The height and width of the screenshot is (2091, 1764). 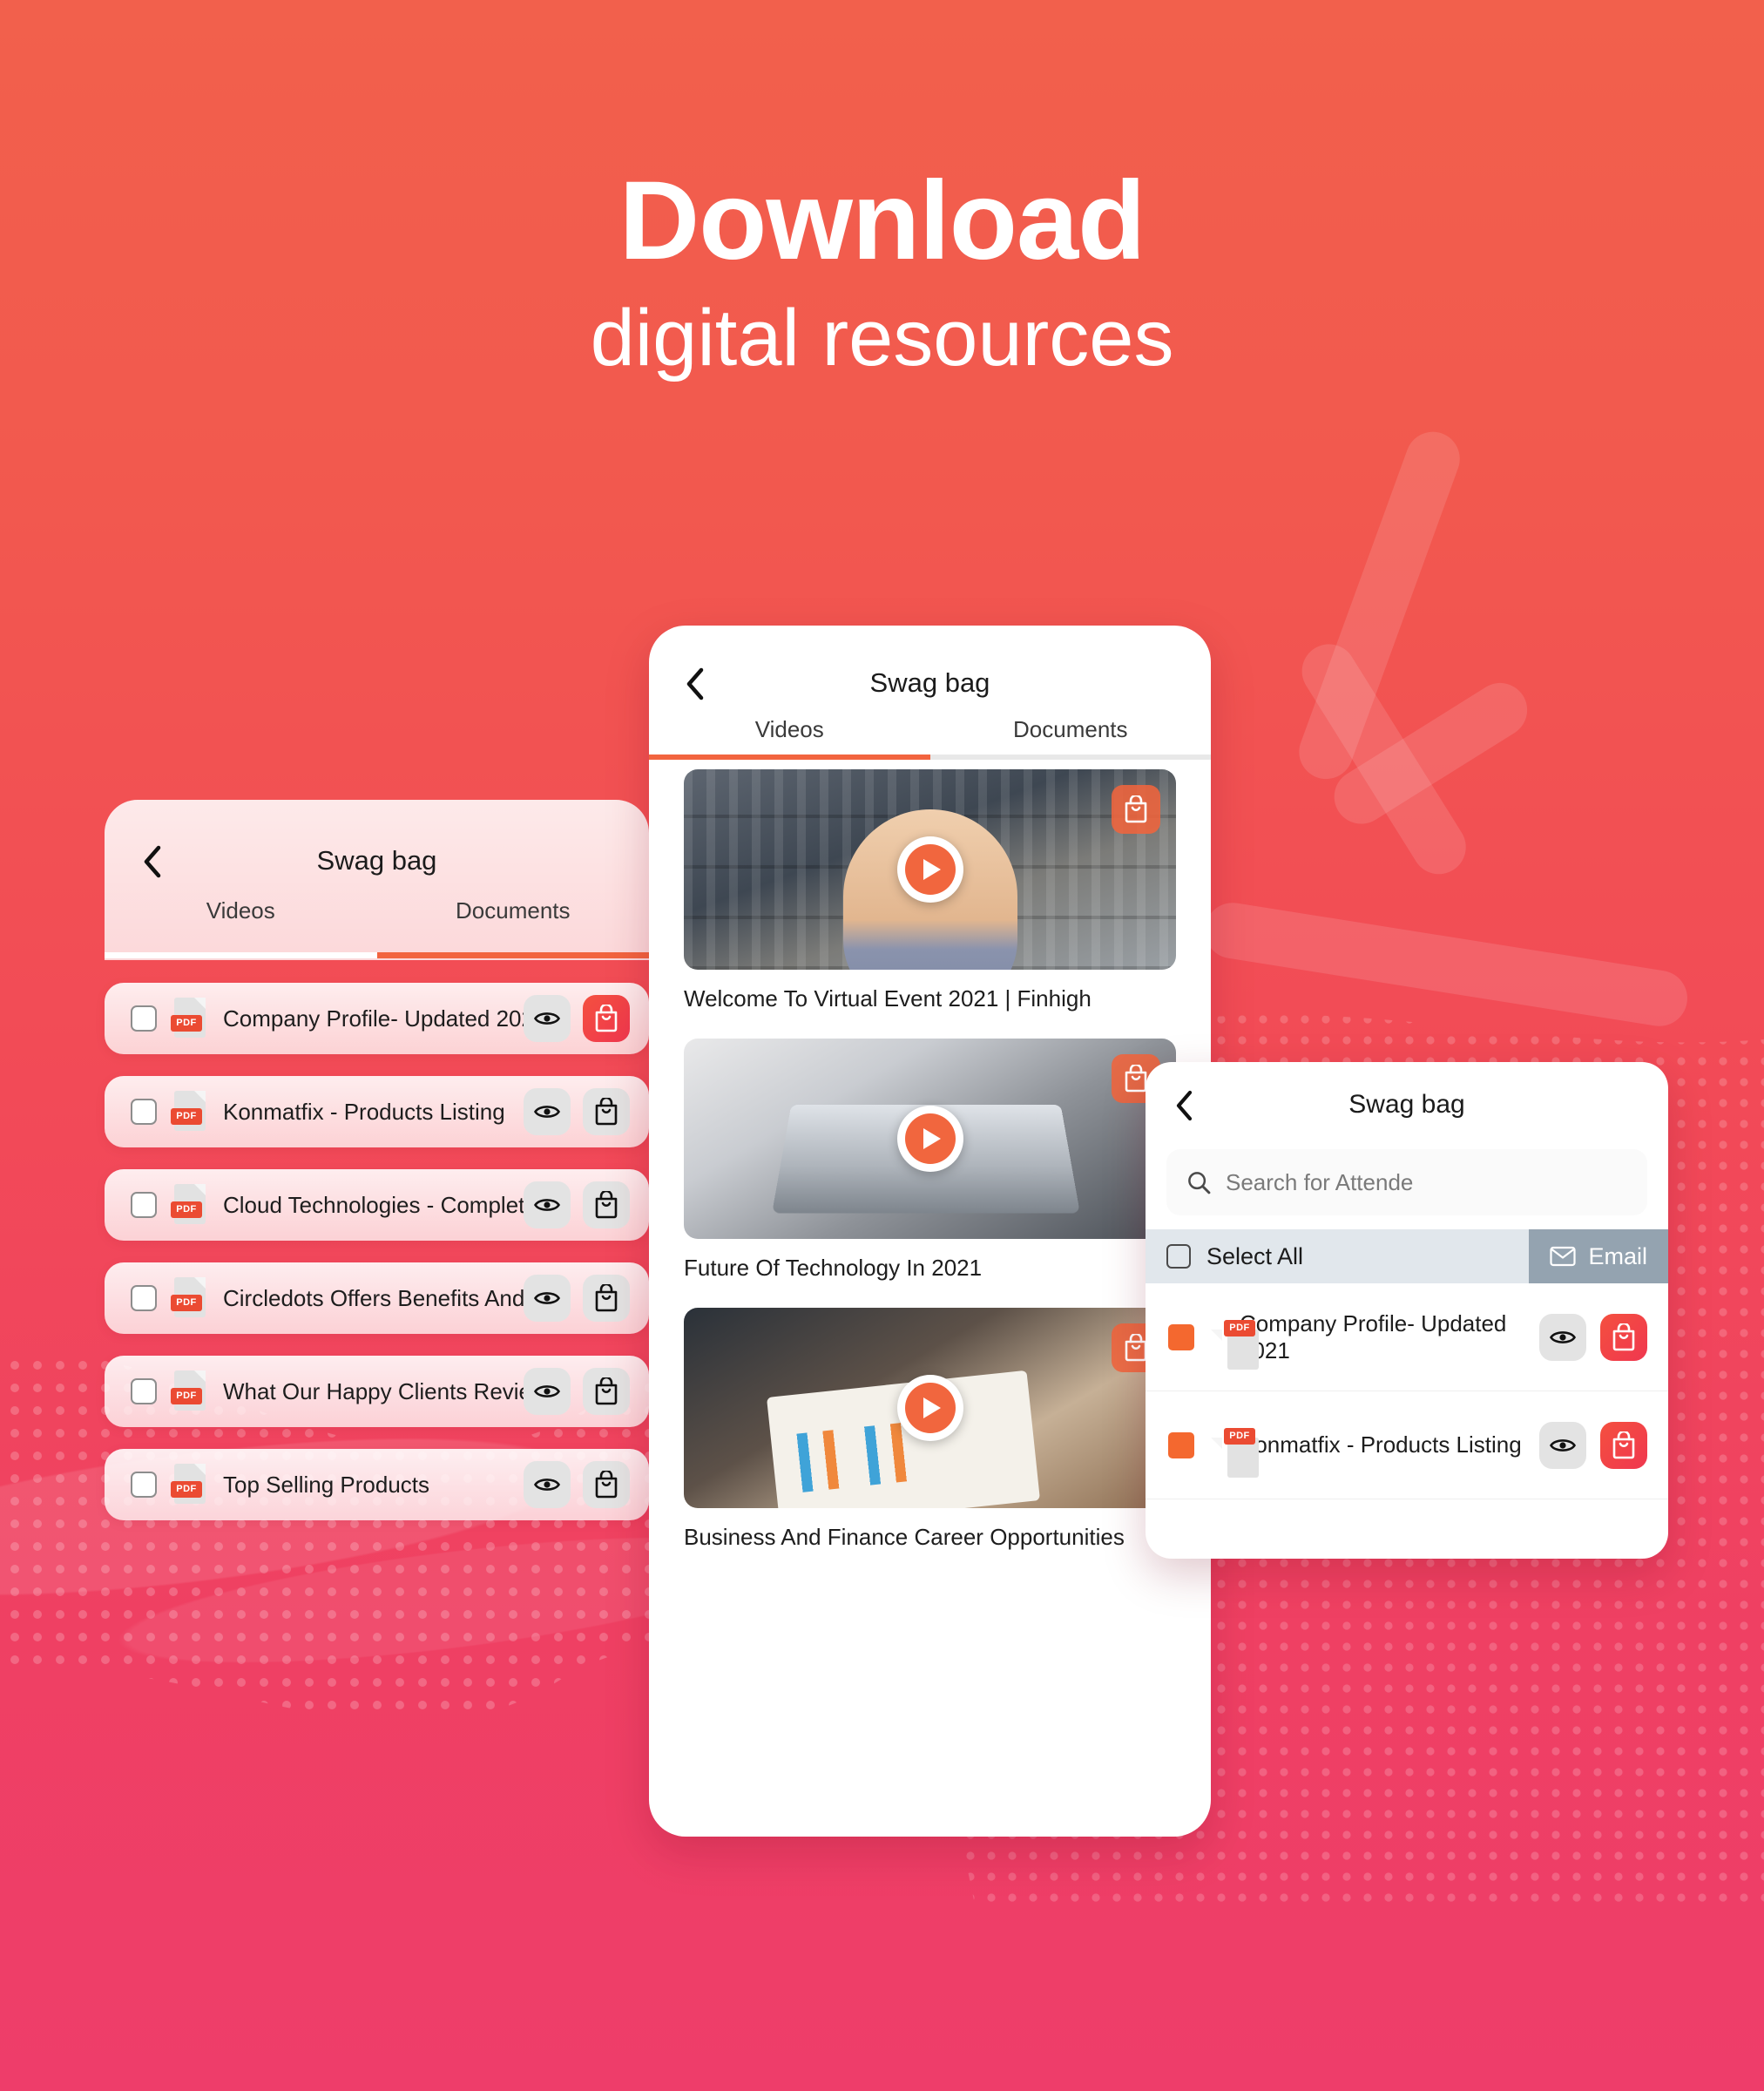 What do you see at coordinates (888, 998) in the screenshot?
I see `video-caption: Welcome To Virtual Event 2021 | Finhigh` at bounding box center [888, 998].